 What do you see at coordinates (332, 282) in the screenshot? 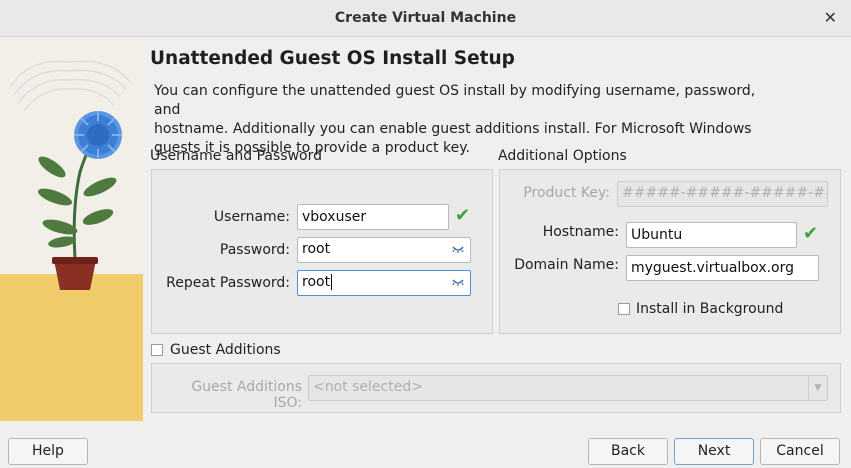
I see `text-cursor` at bounding box center [332, 282].